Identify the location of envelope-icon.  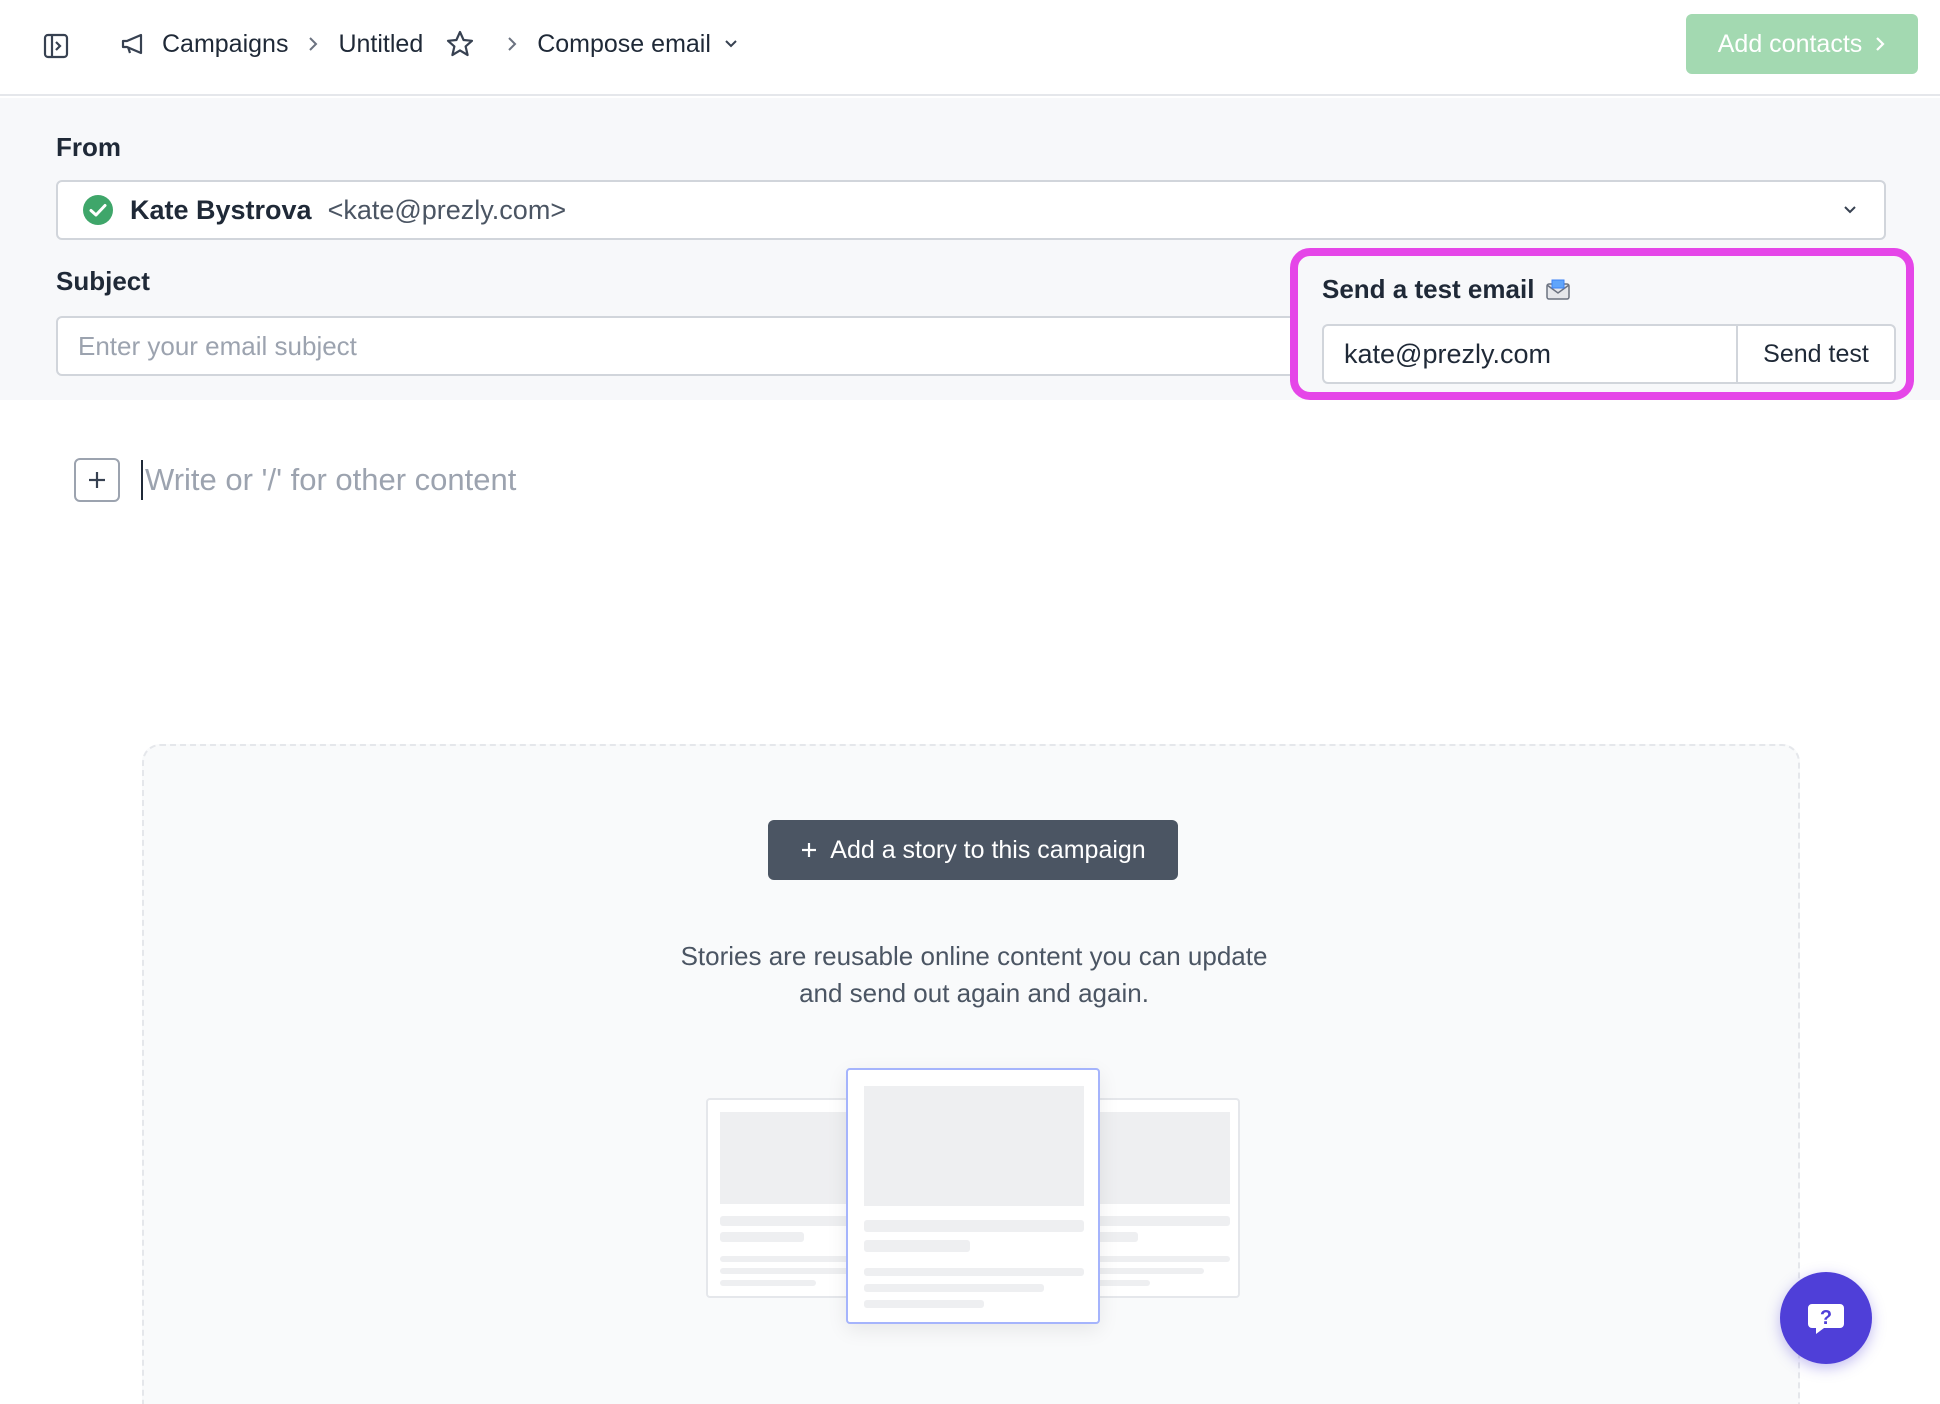
(1558, 290).